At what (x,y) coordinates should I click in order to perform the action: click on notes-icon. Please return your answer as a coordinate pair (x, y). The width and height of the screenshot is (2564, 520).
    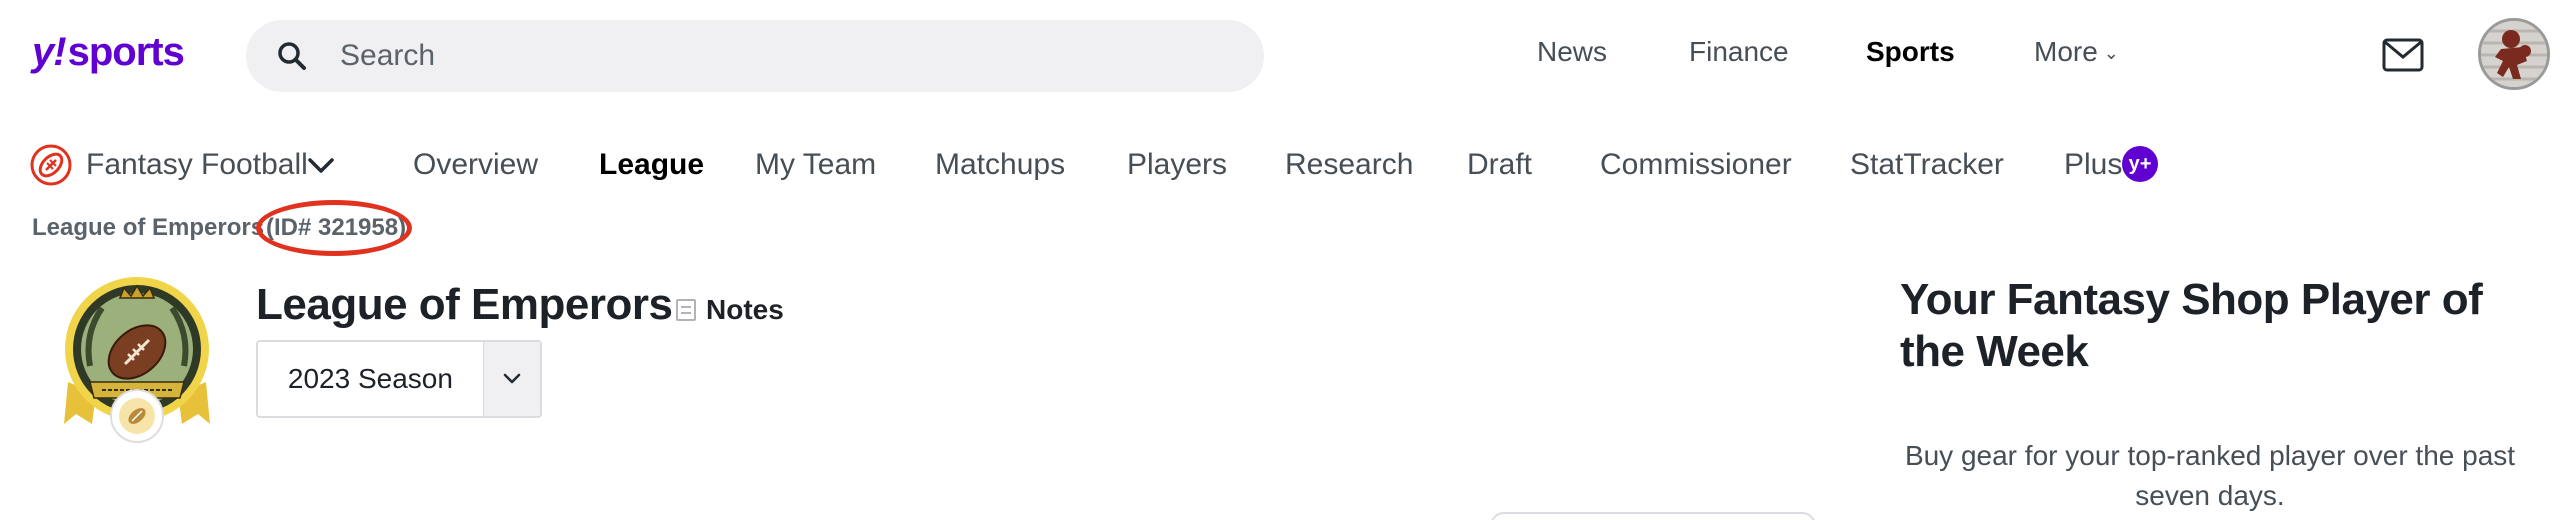
    Looking at the image, I should click on (686, 310).